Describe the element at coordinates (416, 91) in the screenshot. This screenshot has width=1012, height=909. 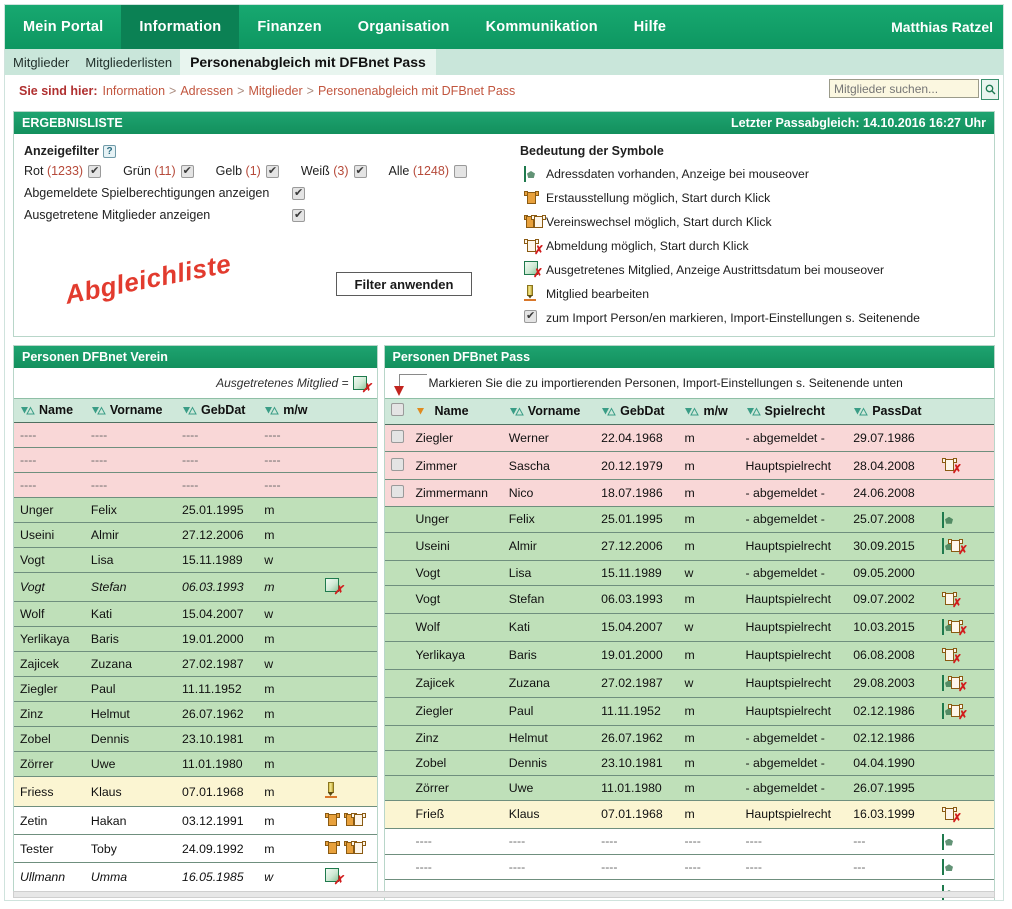
I see `breadcrumb-item: Personenabgleich mit DFBnet Pass` at that location.